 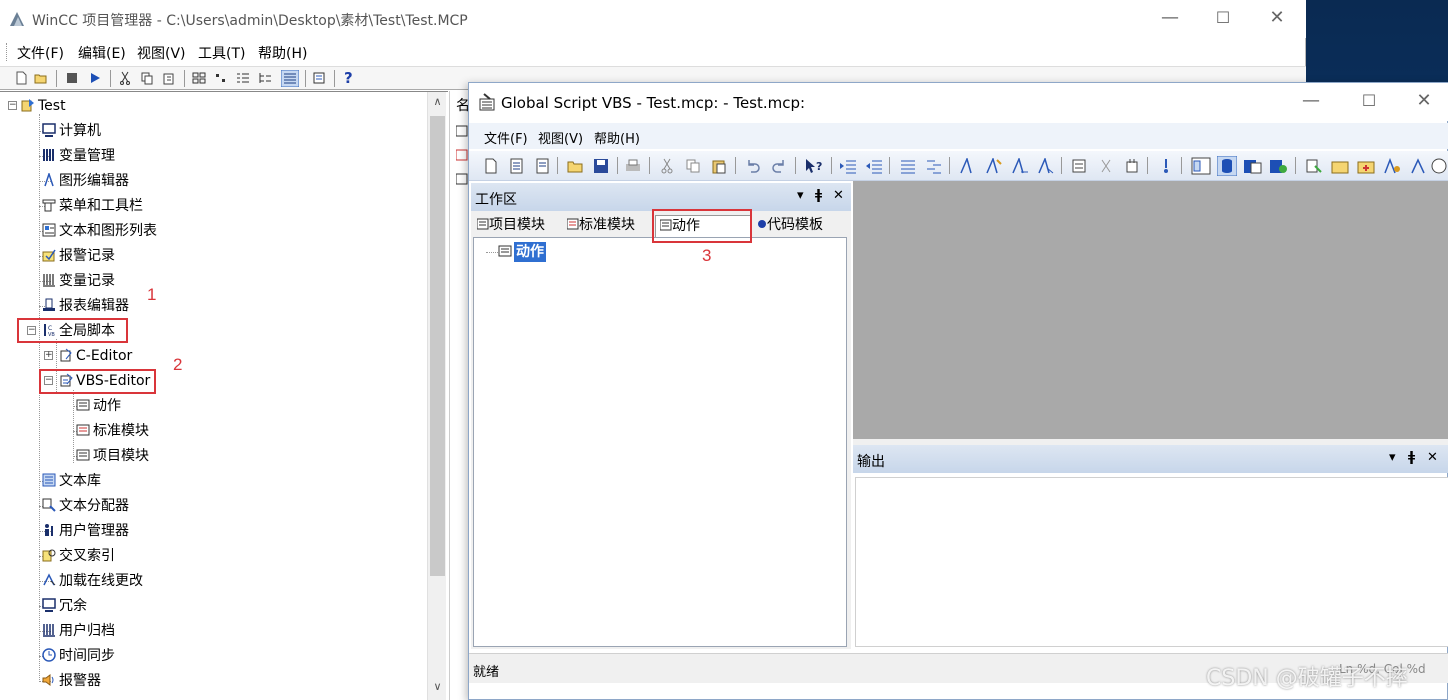 What do you see at coordinates (92, 206) in the screenshot?
I see `tree-item-menus-toolbars: 菜单和工具栏` at bounding box center [92, 206].